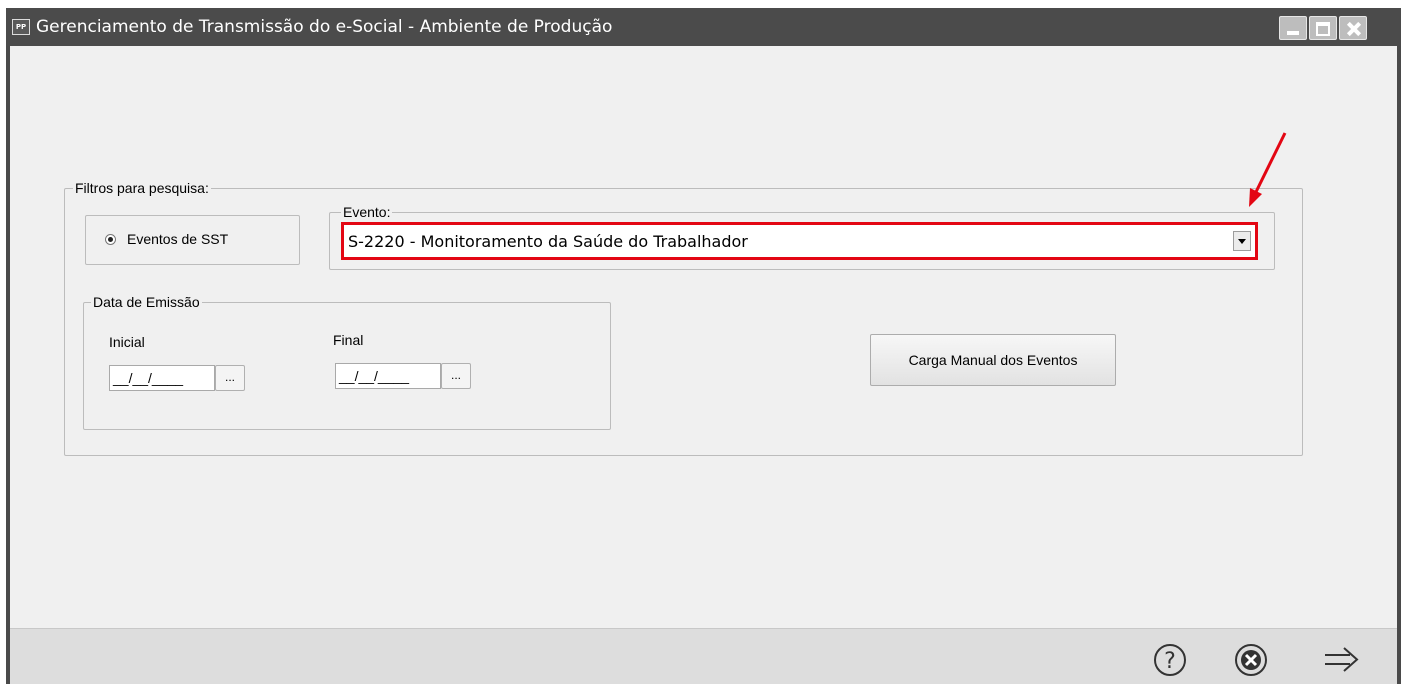  What do you see at coordinates (127, 342) in the screenshot?
I see `inicial-label: Inicial` at bounding box center [127, 342].